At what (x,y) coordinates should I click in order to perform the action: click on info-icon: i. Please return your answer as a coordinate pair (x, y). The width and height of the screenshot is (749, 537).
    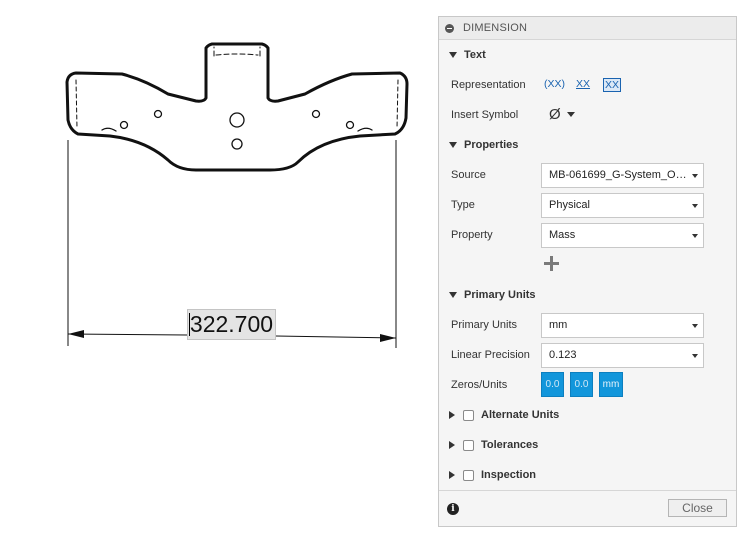
    Looking at the image, I should click on (453, 509).